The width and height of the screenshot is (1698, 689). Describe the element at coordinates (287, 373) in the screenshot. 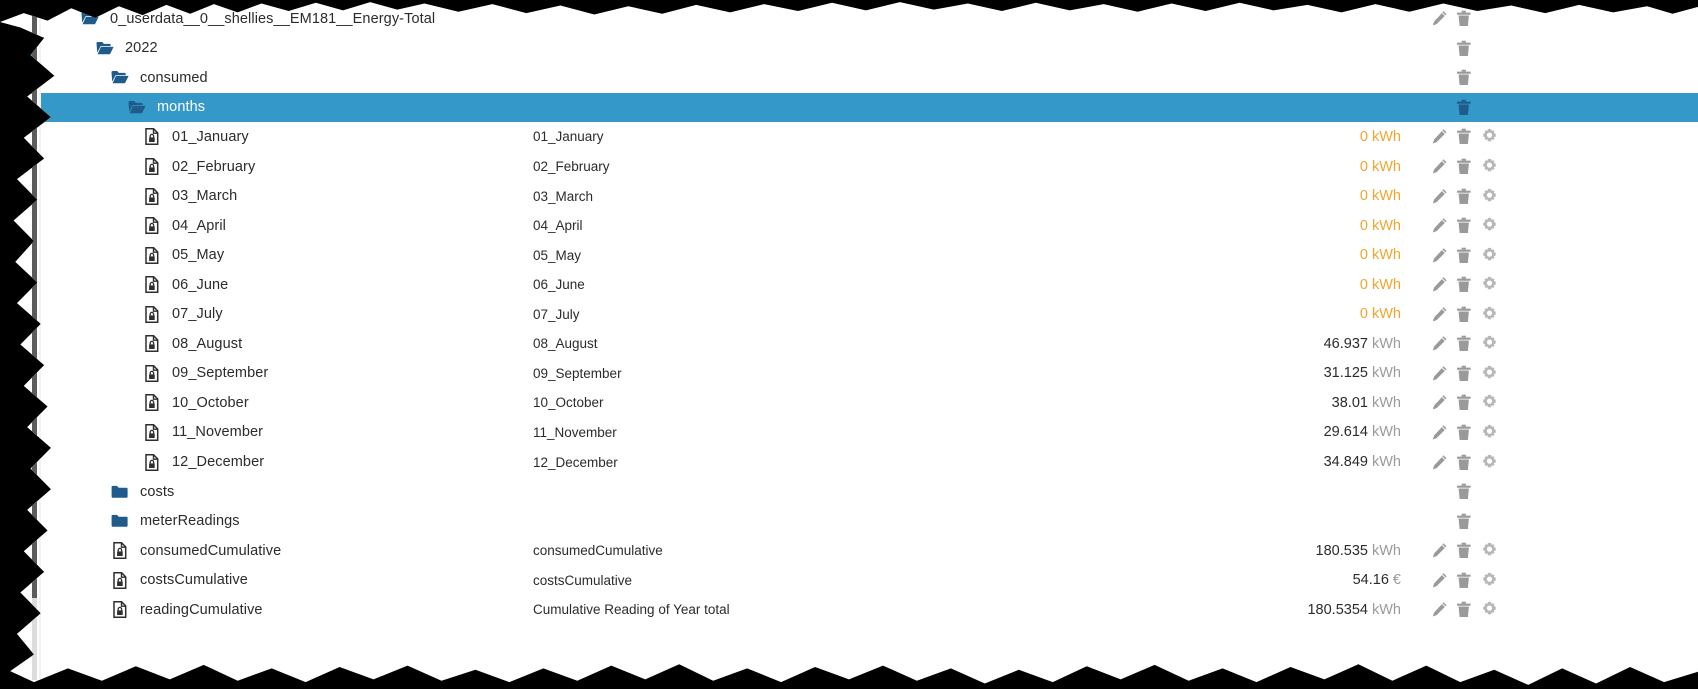

I see `tree-row-name-cell: 09_September` at that location.